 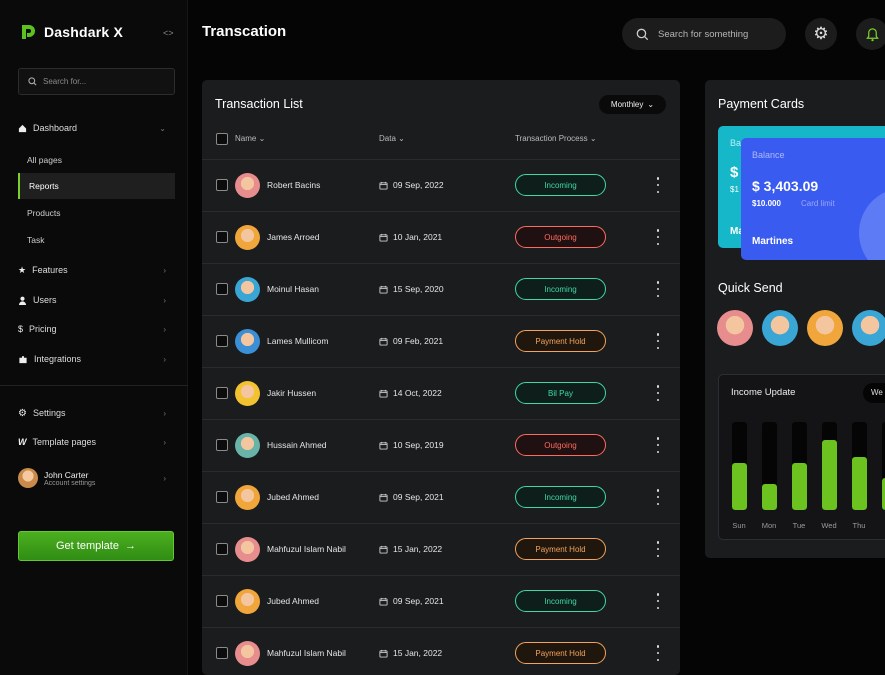 I want to click on table-row: James Arroed 10 Jan, 2021 Outgoing, so click(x=441, y=237).